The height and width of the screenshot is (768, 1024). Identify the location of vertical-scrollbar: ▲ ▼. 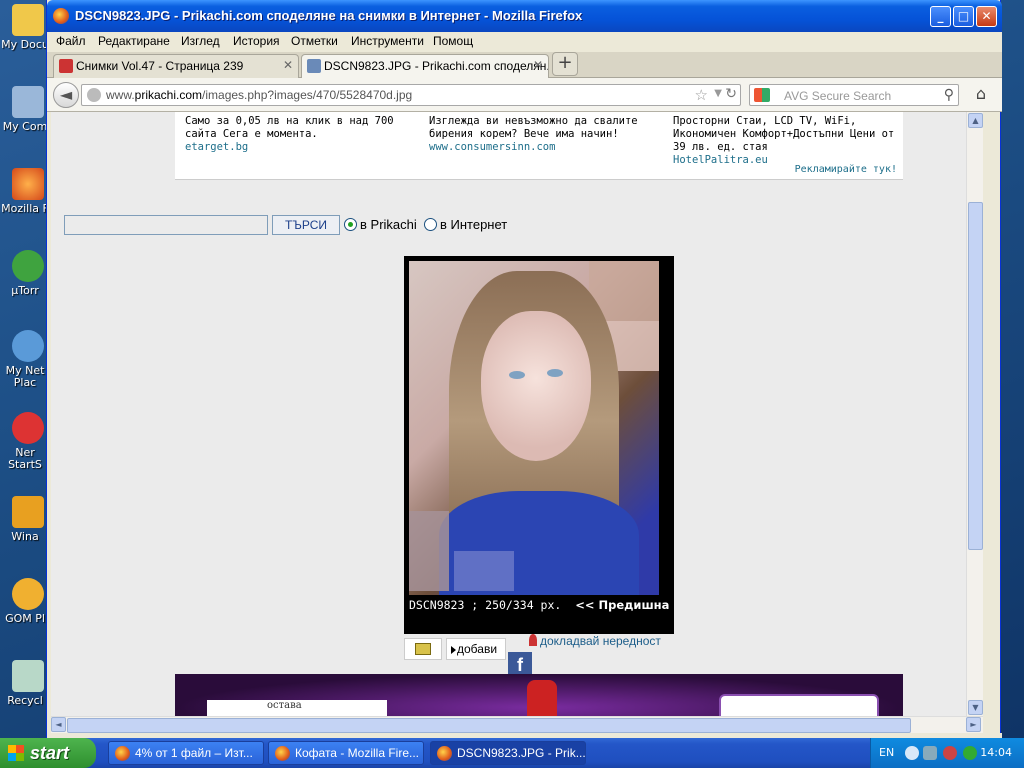
(974, 414).